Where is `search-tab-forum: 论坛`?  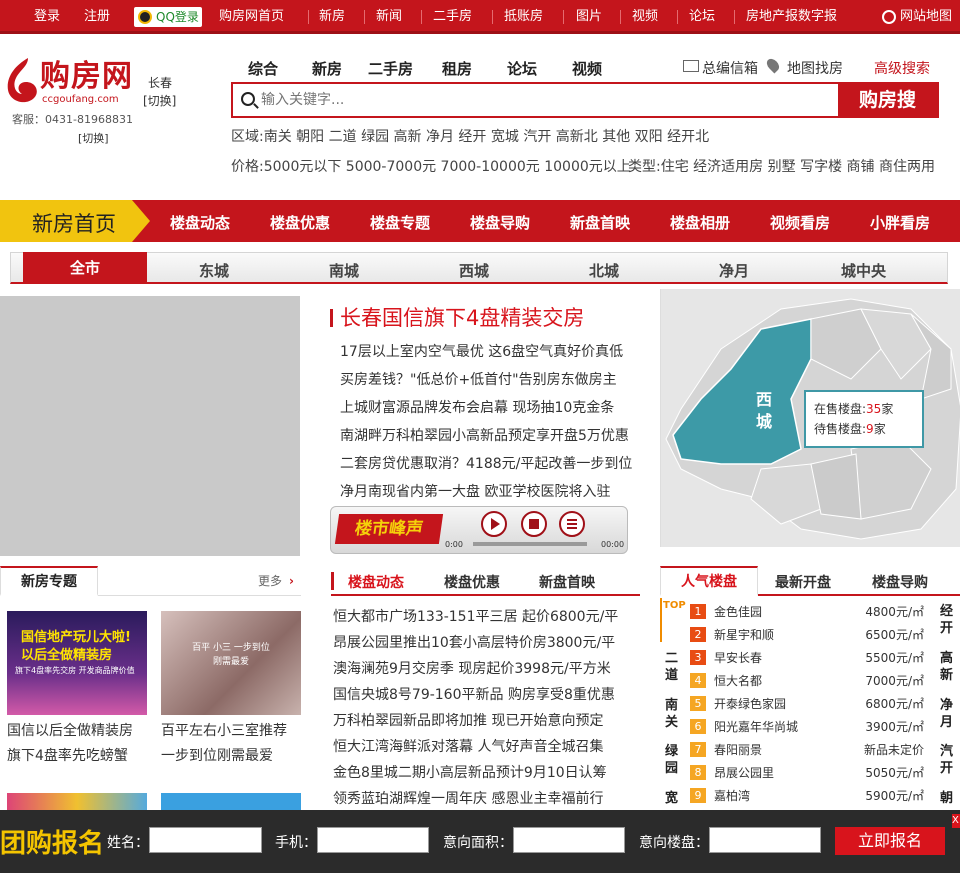 search-tab-forum: 论坛 is located at coordinates (522, 68).